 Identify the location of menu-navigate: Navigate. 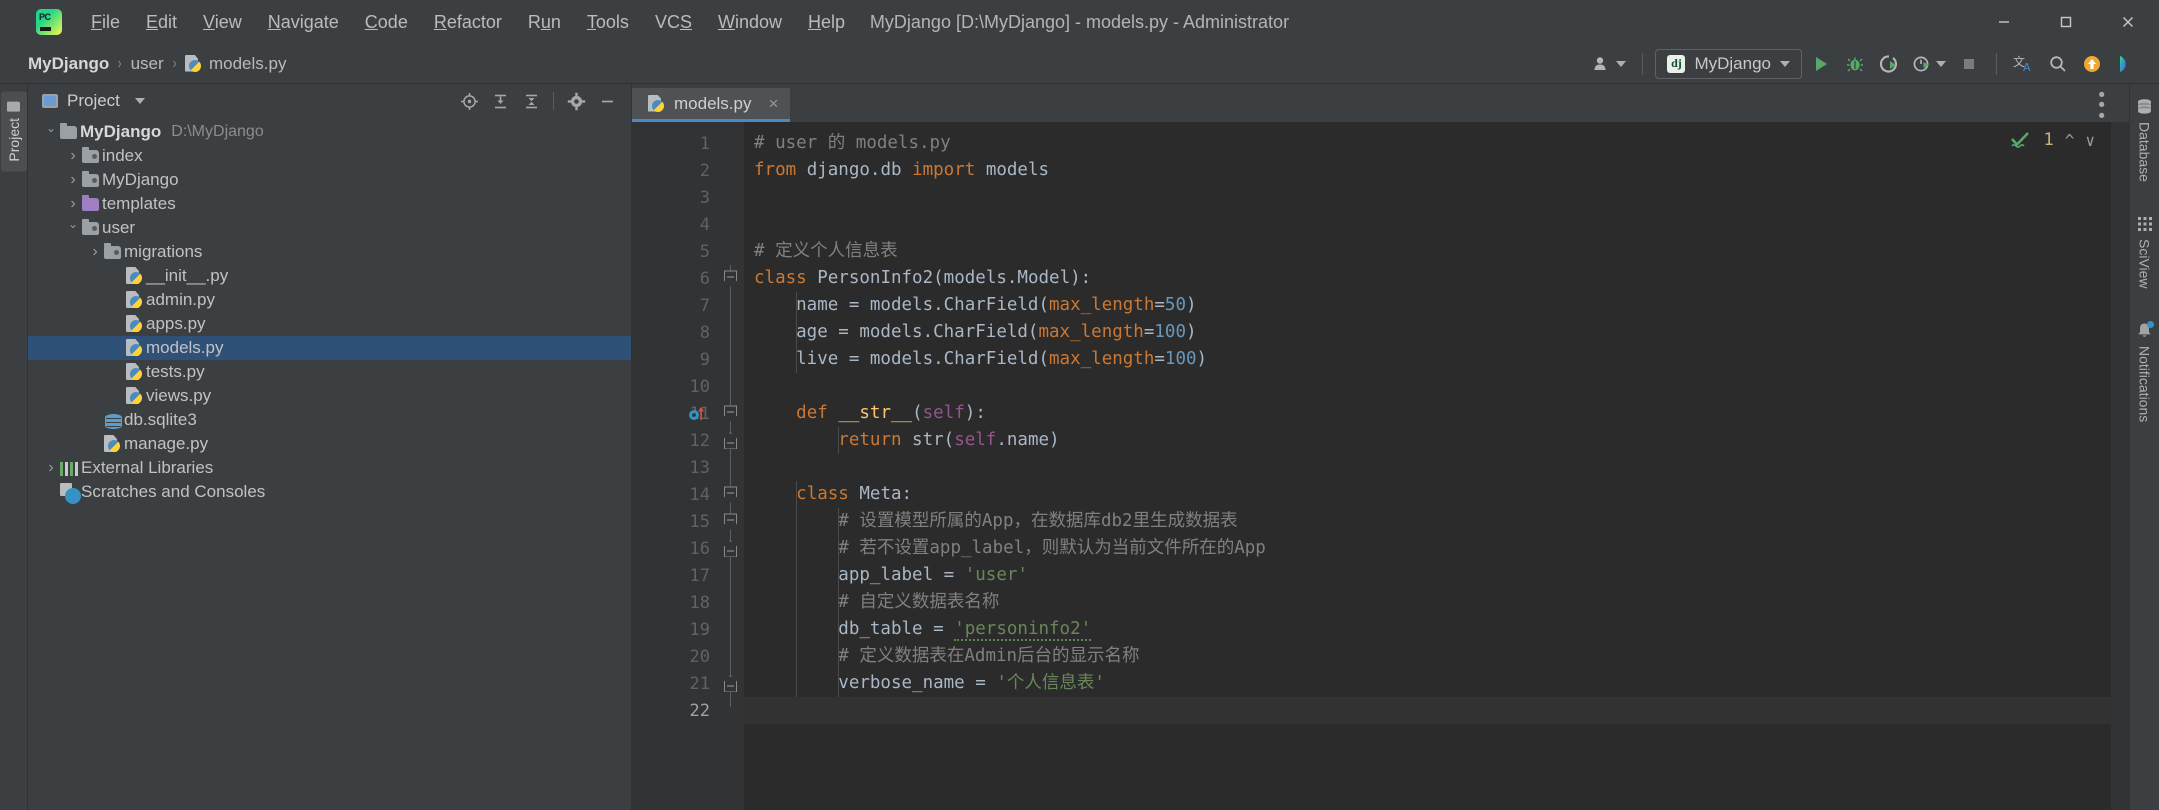
(303, 22).